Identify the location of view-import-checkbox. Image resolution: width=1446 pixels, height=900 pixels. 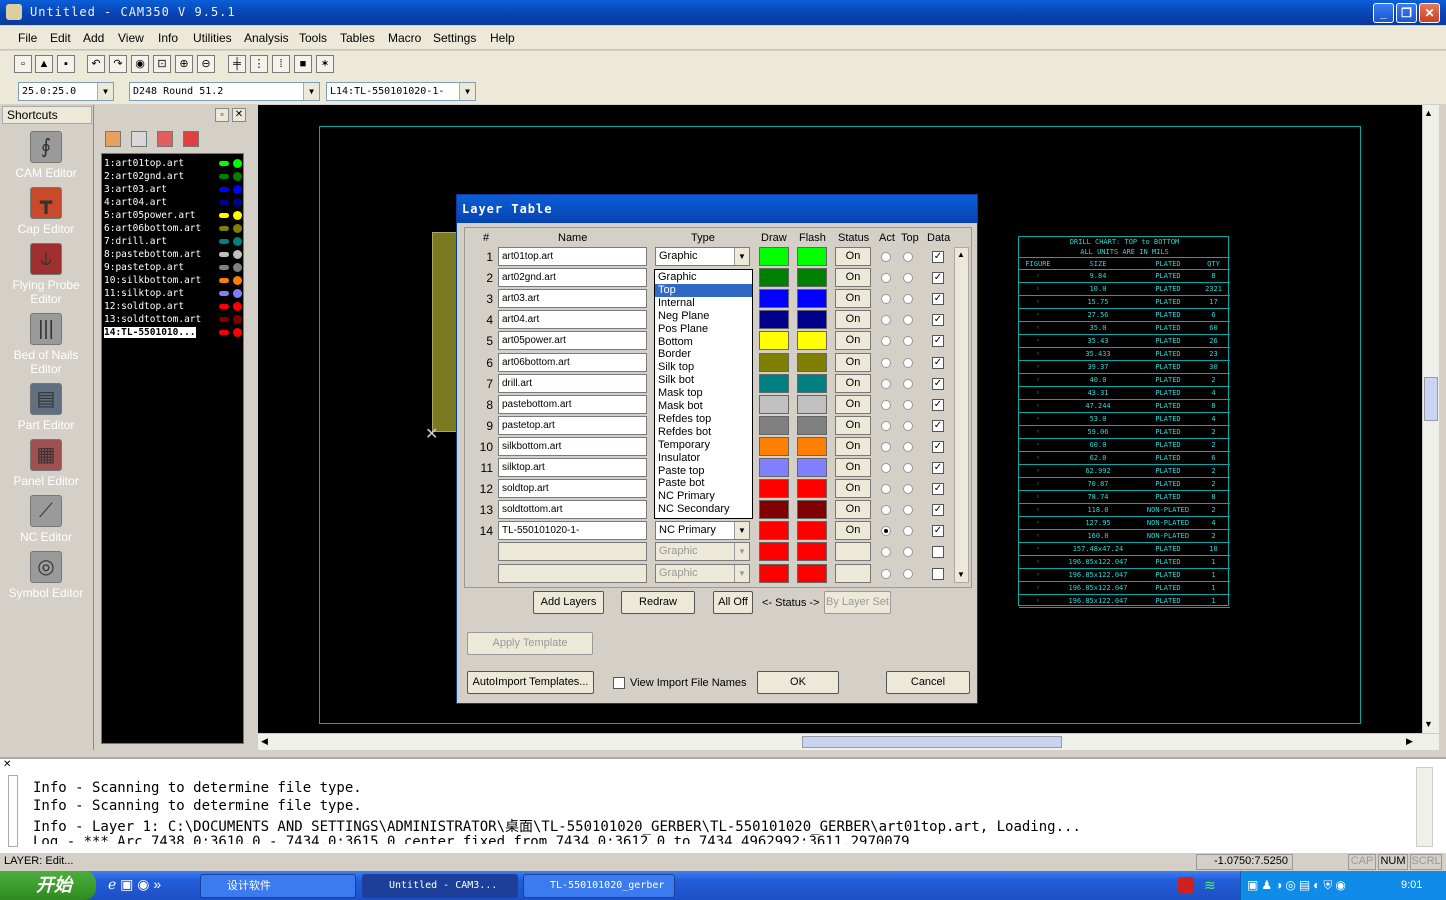
(619, 683).